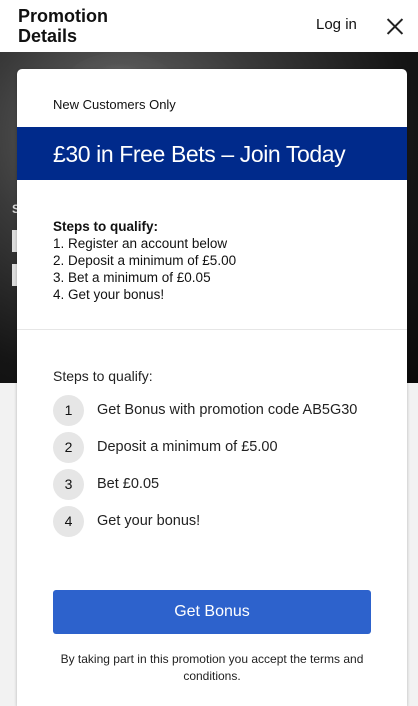 Image resolution: width=418 pixels, height=706 pixels. Describe the element at coordinates (114, 104) in the screenshot. I see `eligibility-label: New Customers Only` at that location.